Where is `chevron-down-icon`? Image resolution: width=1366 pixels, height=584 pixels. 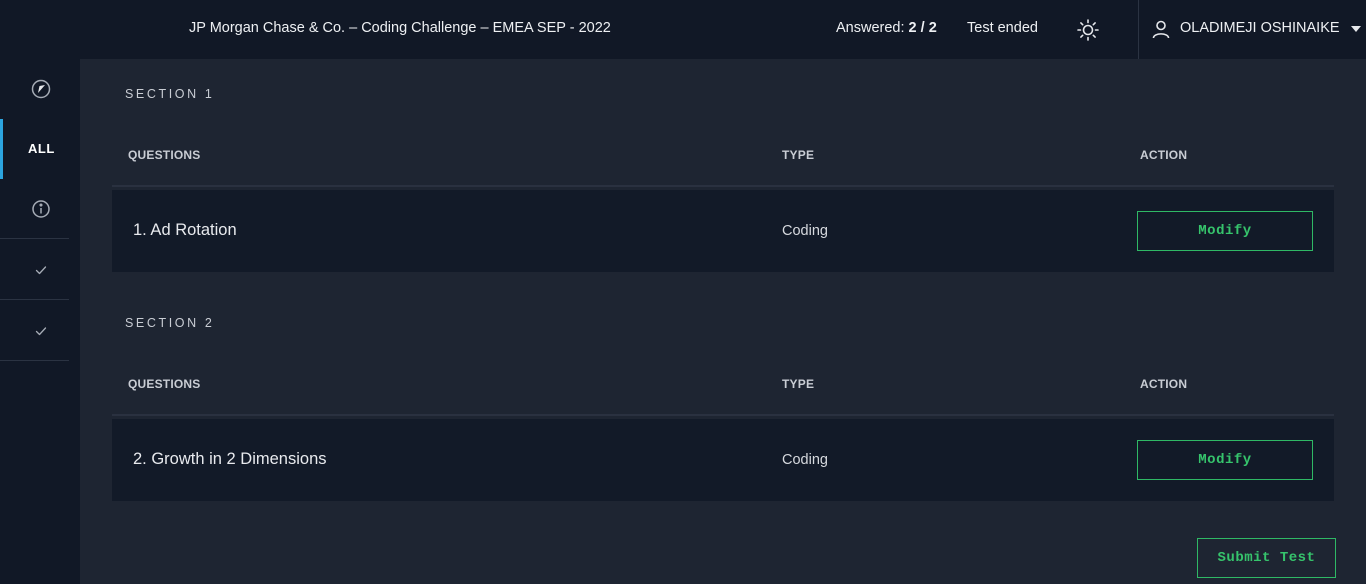 chevron-down-icon is located at coordinates (1356, 29).